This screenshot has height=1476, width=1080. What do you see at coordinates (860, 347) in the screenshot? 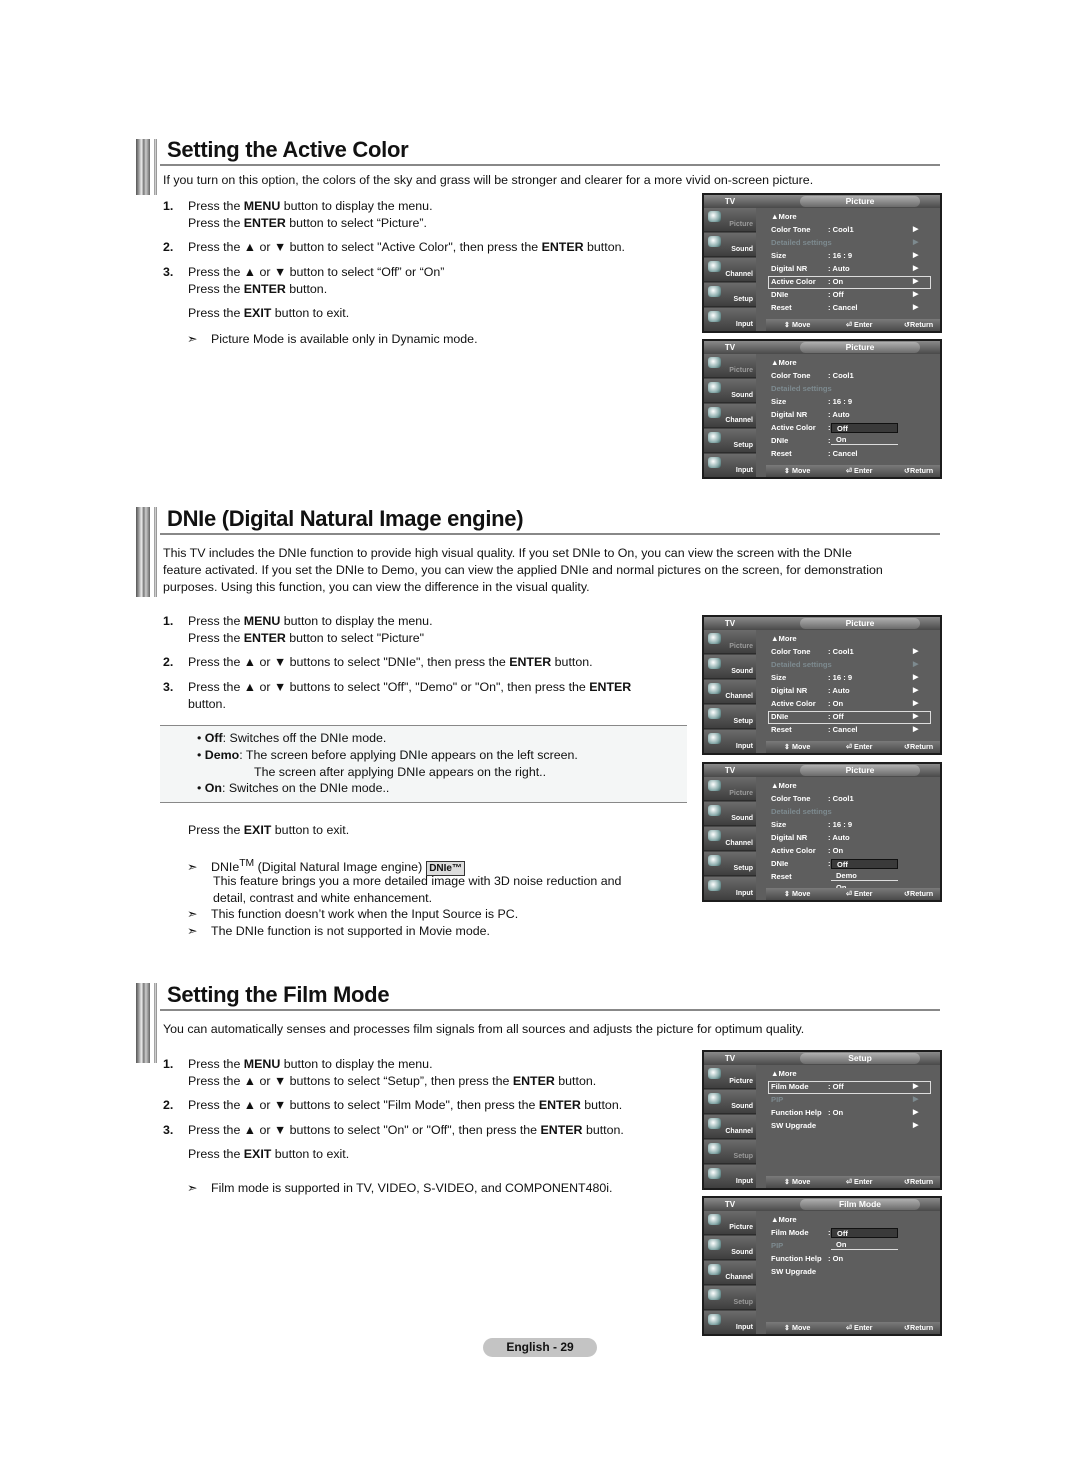
I see `menu-title: Picture` at bounding box center [860, 347].